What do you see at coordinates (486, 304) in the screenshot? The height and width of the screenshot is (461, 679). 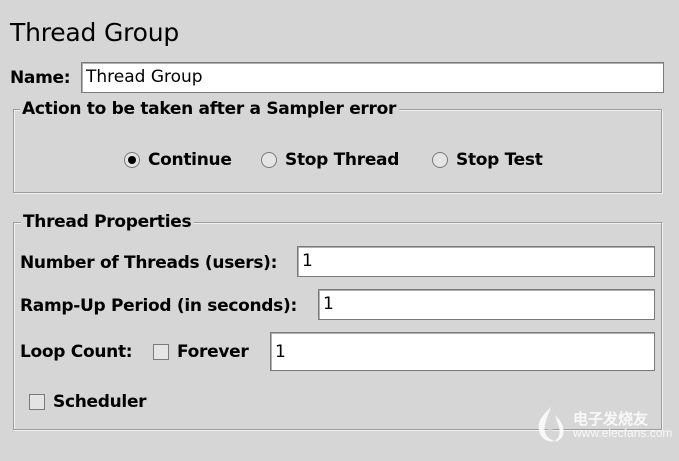 I see `rampup-input: 1` at bounding box center [486, 304].